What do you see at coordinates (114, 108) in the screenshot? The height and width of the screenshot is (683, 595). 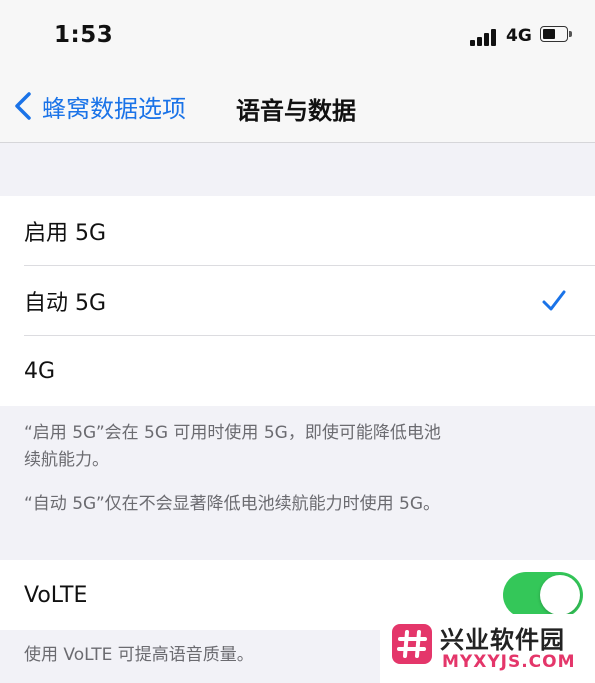 I see `back-label: 蜂窝数据选项` at bounding box center [114, 108].